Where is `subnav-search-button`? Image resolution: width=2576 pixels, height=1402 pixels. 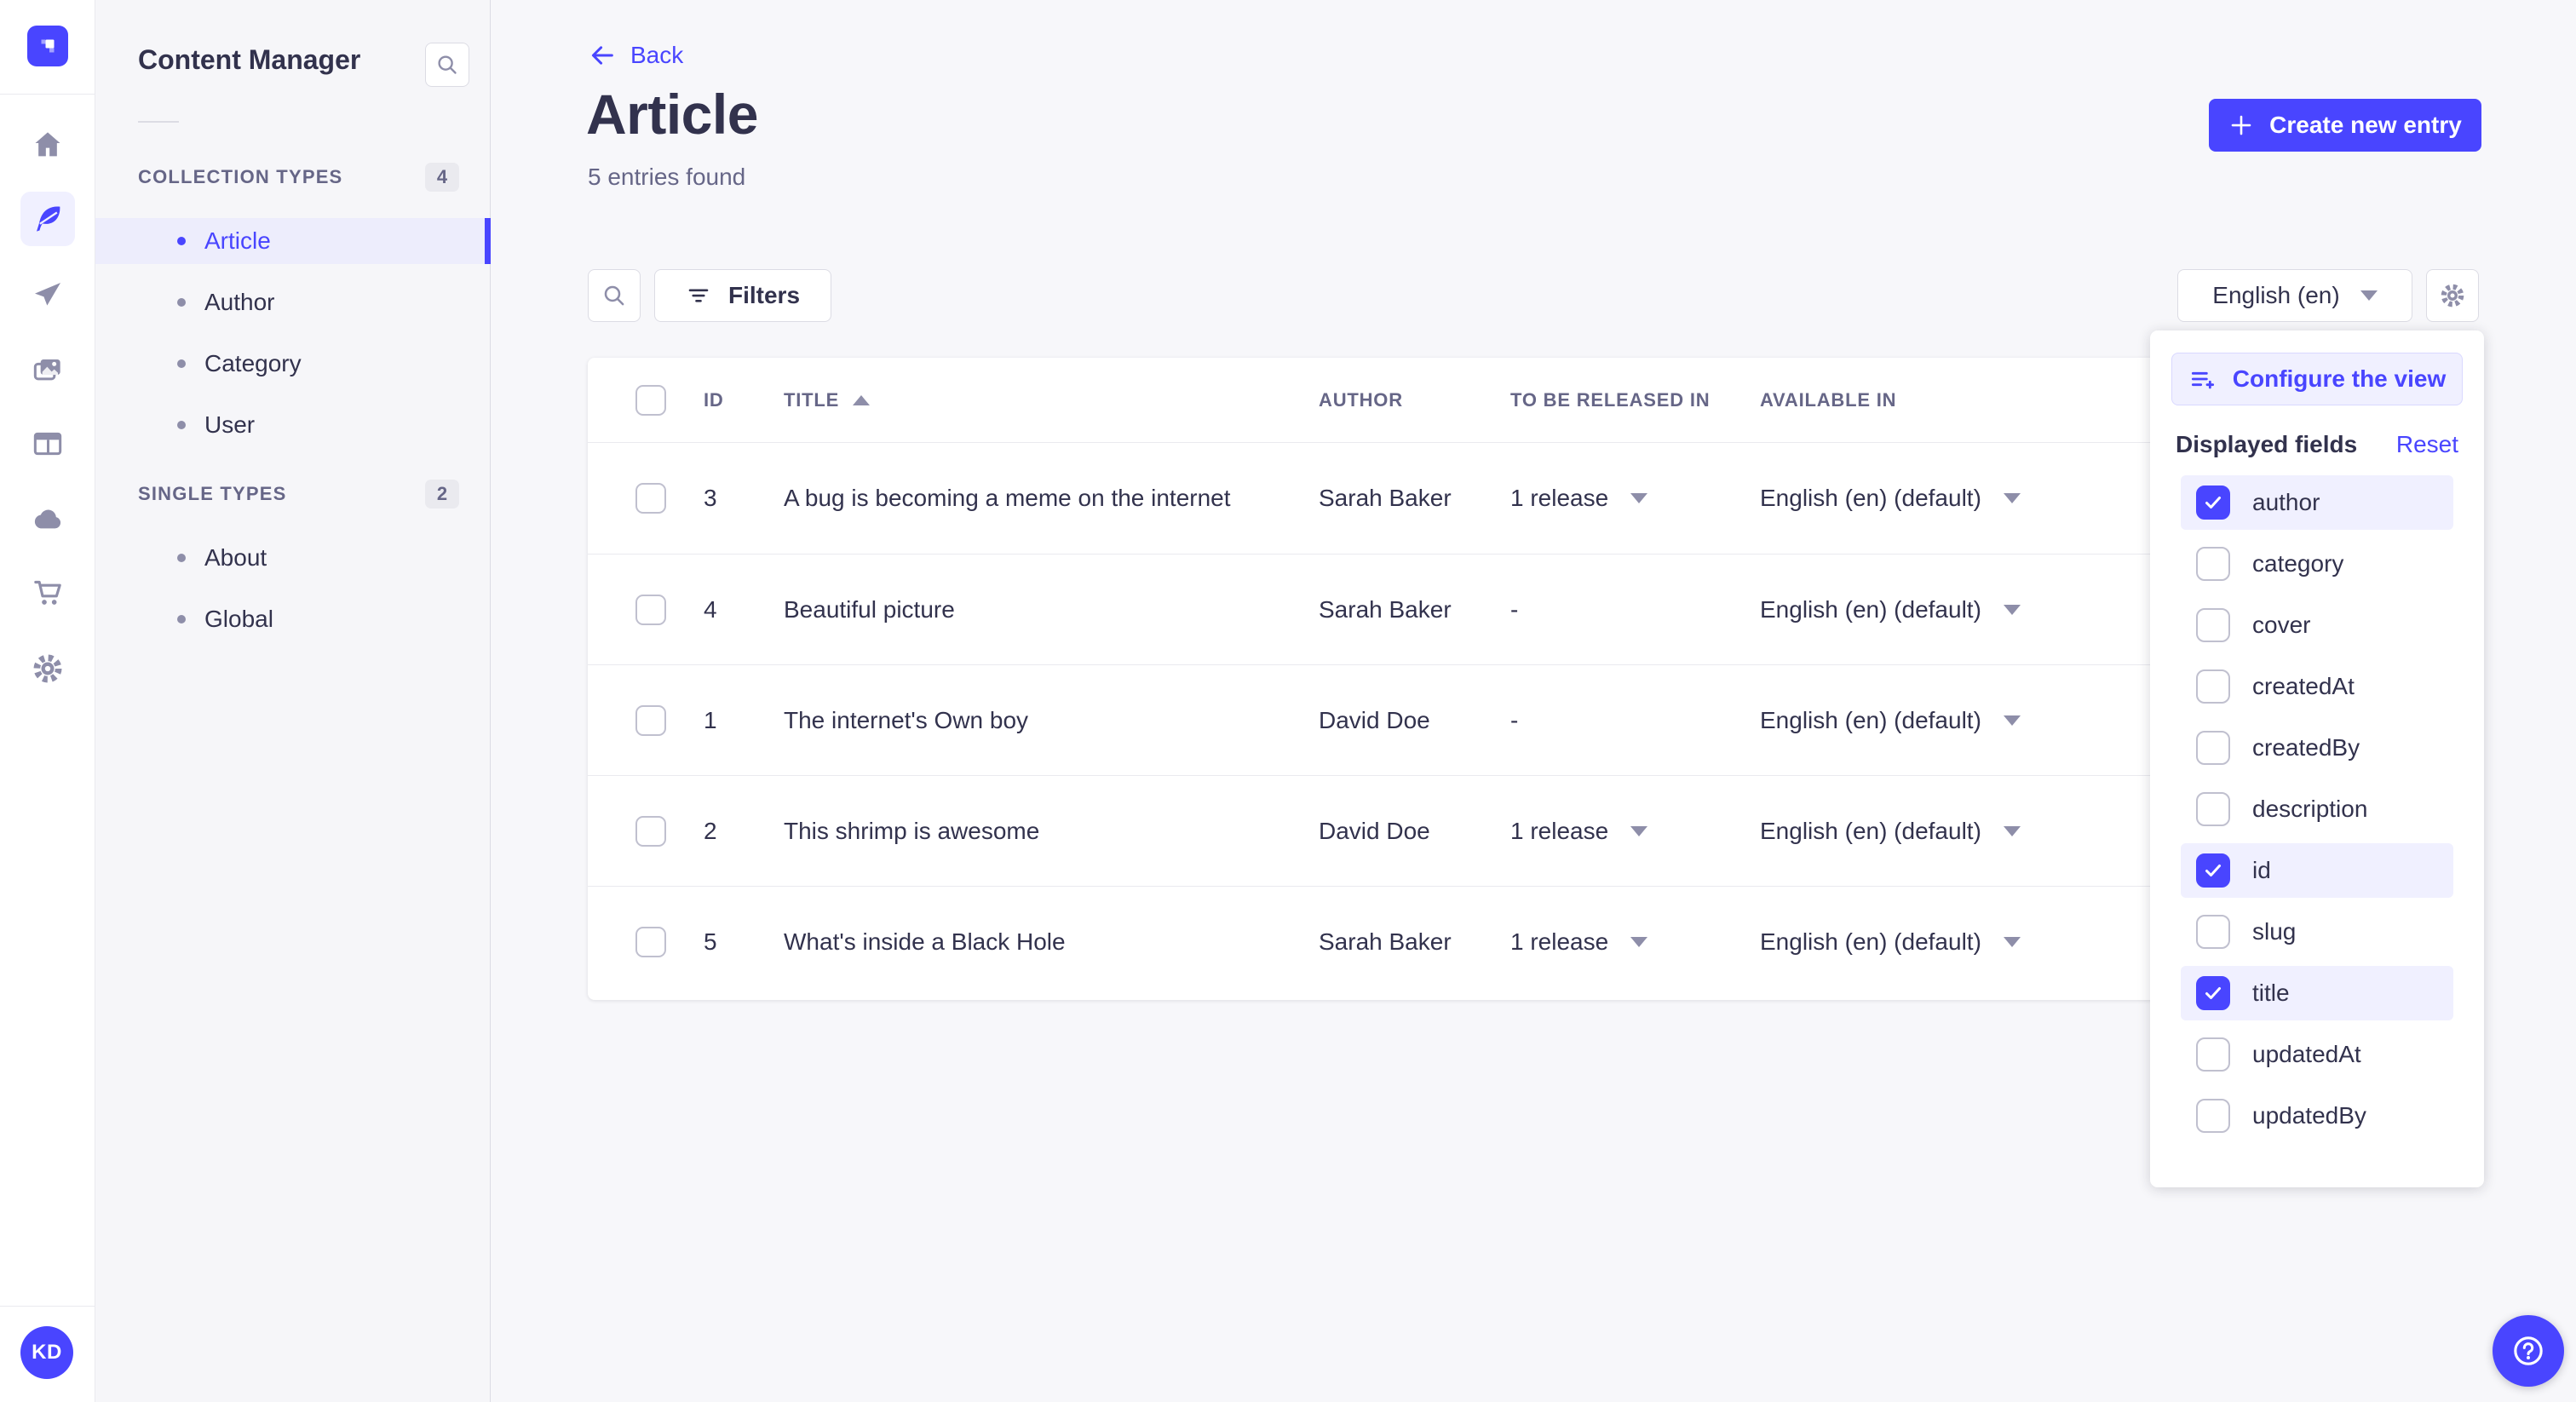 subnav-search-button is located at coordinates (447, 65).